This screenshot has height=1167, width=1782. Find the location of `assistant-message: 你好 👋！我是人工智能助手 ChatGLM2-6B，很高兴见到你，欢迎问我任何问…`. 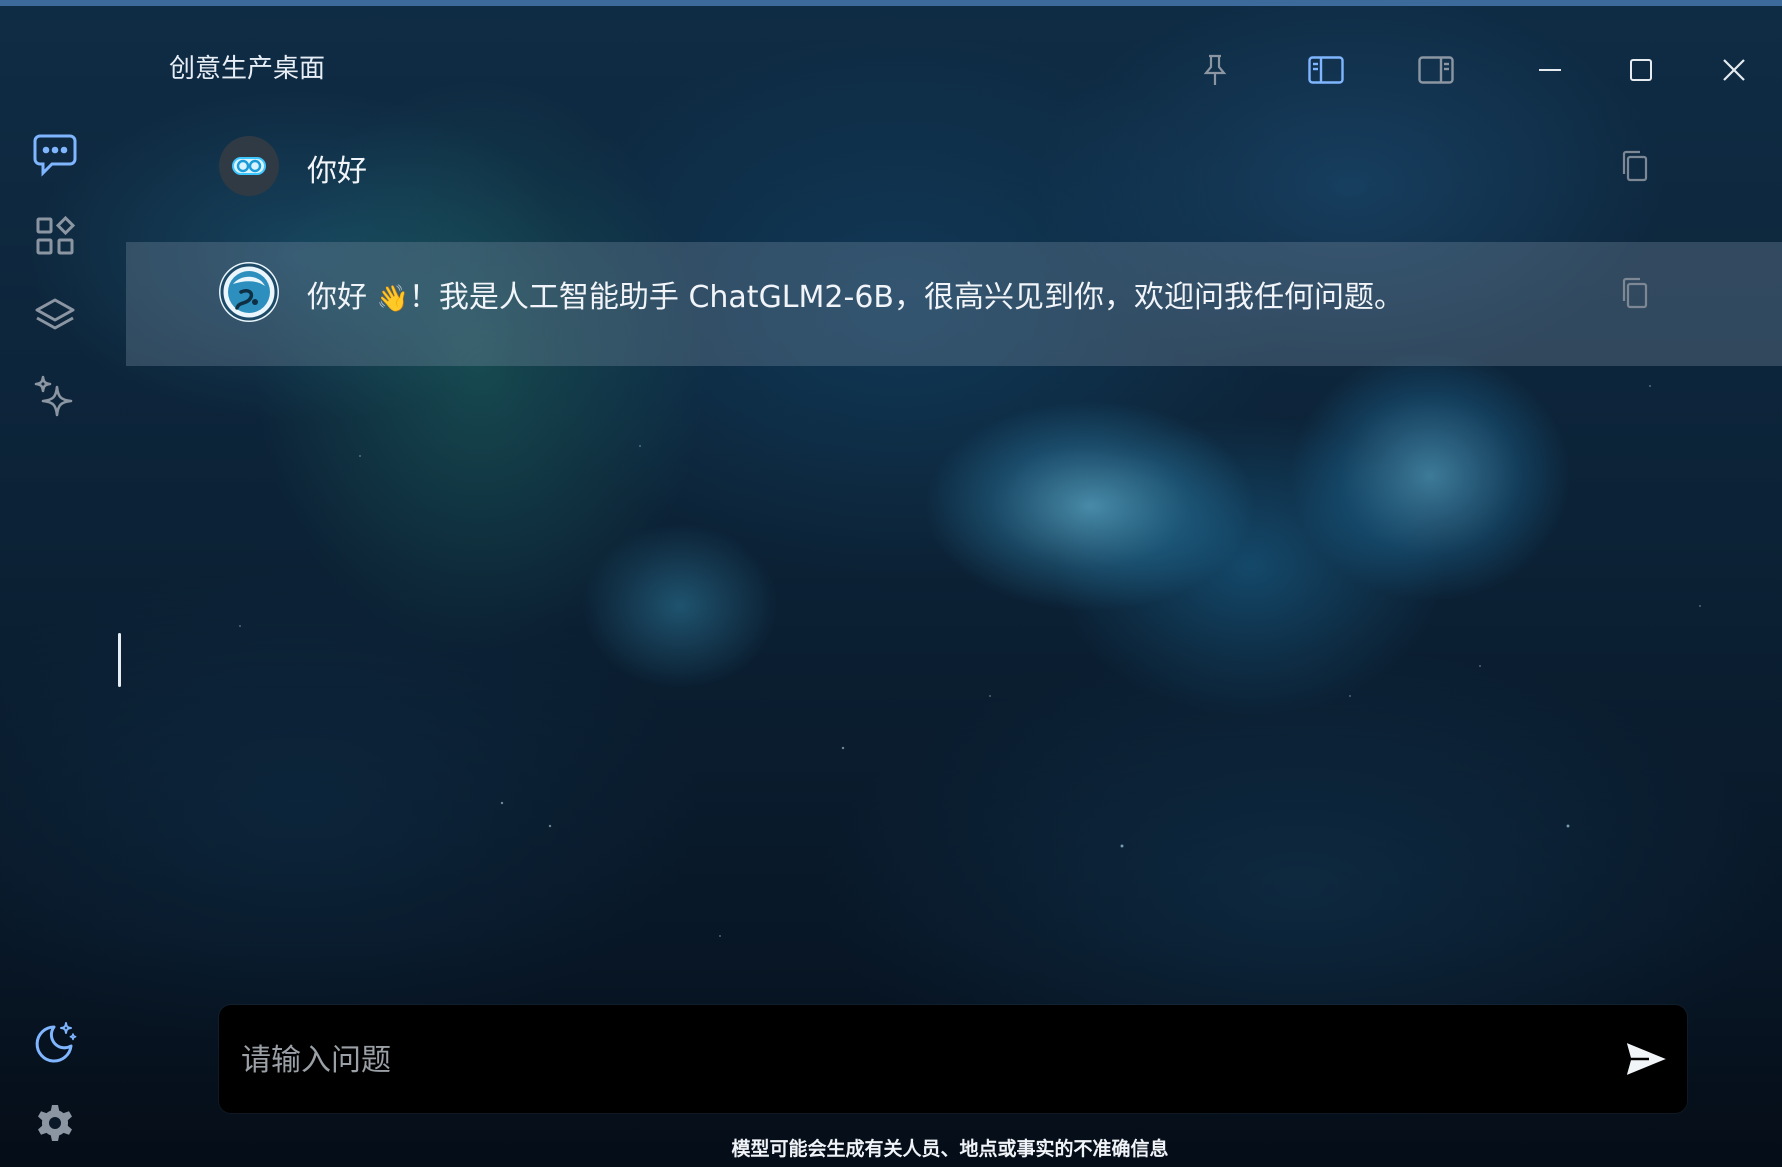

assistant-message: 你好 👋！我是人工智能助手 ChatGLM2-6B，很高兴见到你，欢迎问我任何问… is located at coordinates (954, 304).